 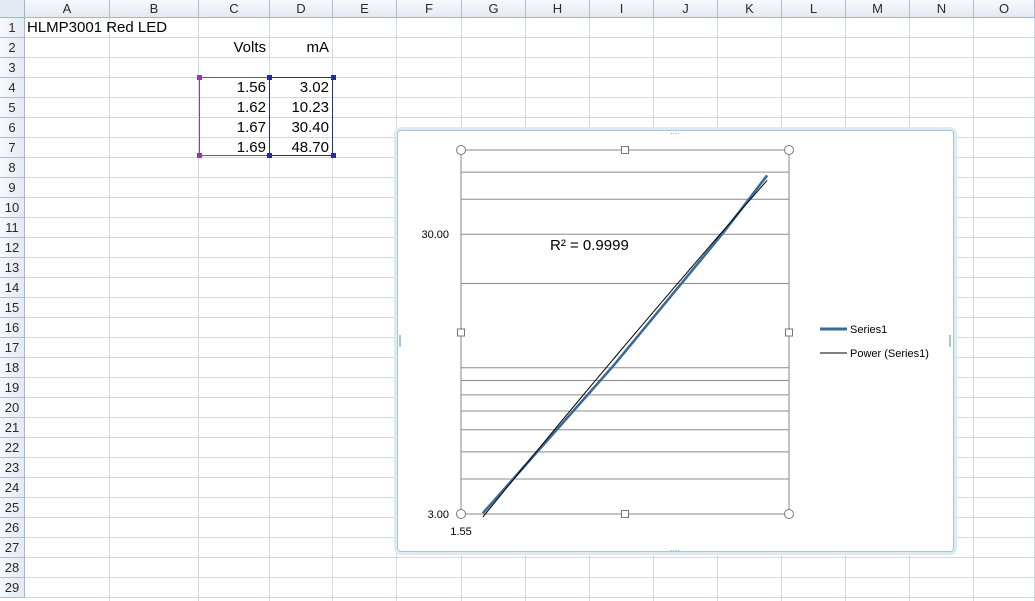 What do you see at coordinates (438, 515) in the screenshot?
I see `y-tick-label: 3.00` at bounding box center [438, 515].